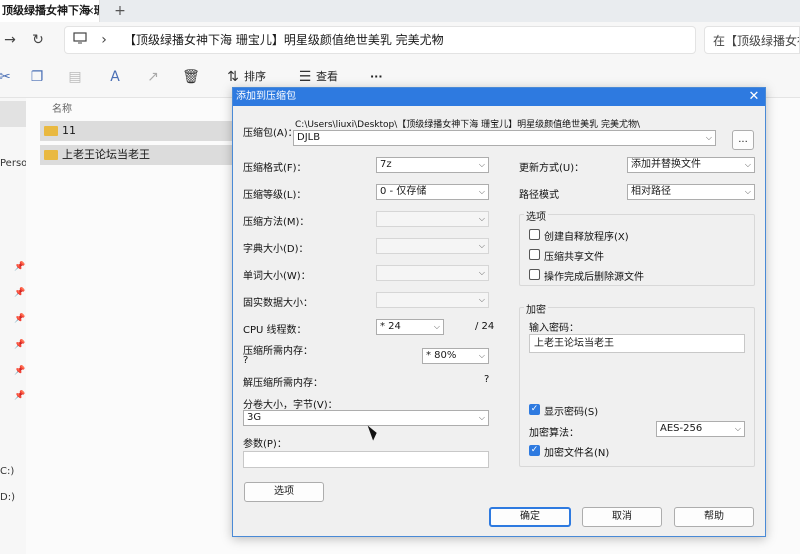 The image size is (800, 554). I want to click on update-select: 添加并替换文件 ⌵, so click(691, 165).